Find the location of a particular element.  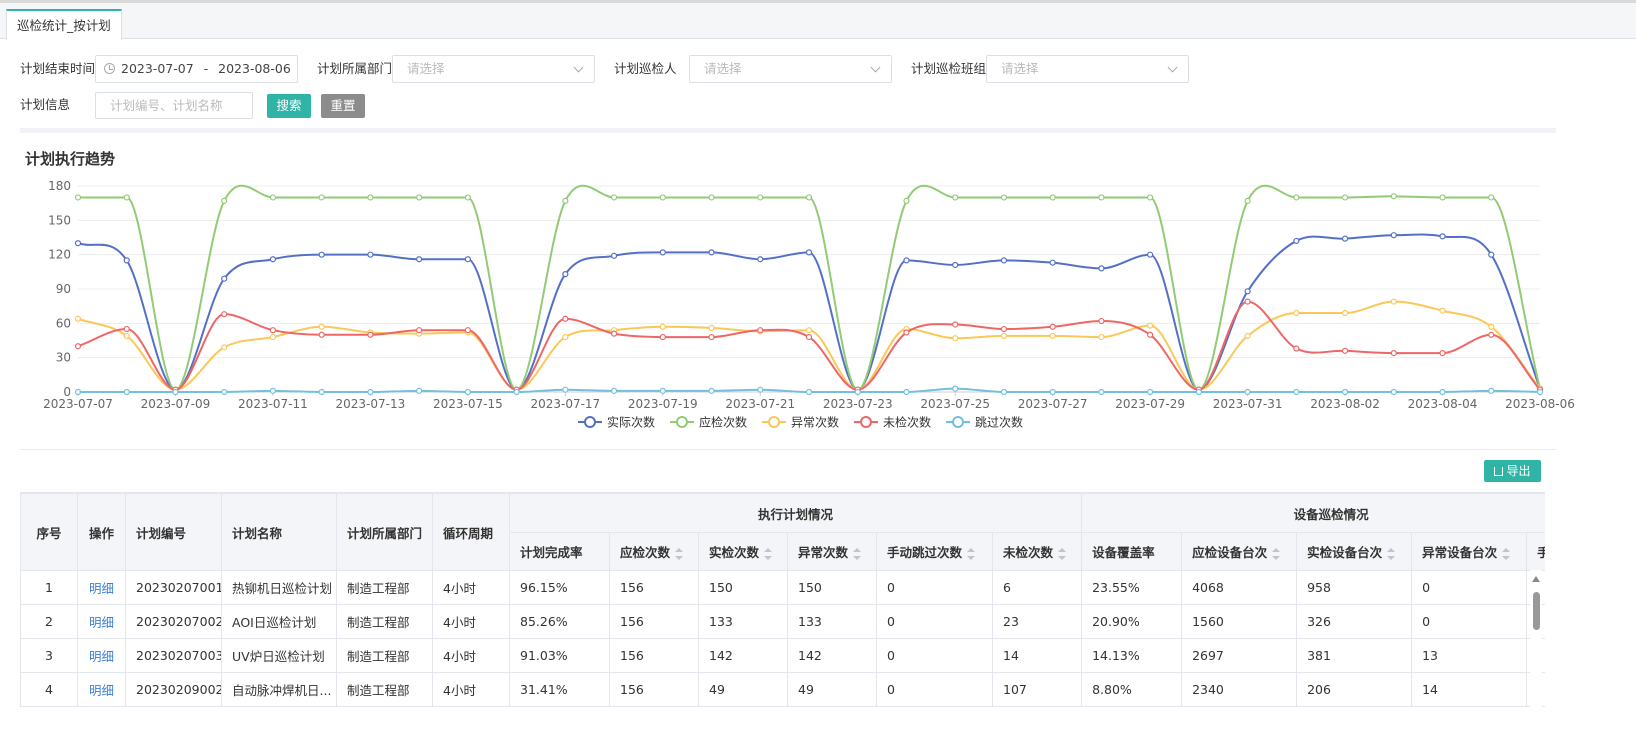

series-line is located at coordinates (809, 345).